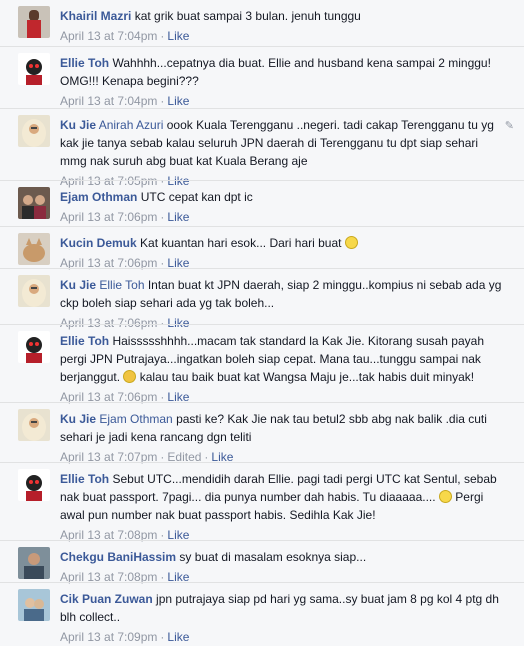  What do you see at coordinates (445, 496) in the screenshot?
I see `sad-emoji-icon` at bounding box center [445, 496].